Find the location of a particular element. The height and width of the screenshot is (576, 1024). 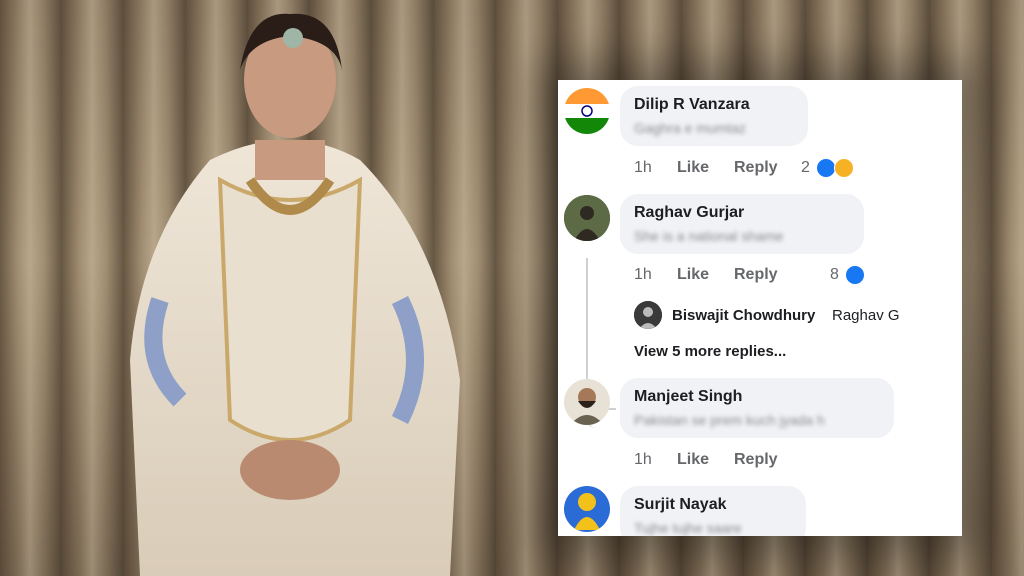

commenter-name: Manjeet Singh is located at coordinates (688, 397).